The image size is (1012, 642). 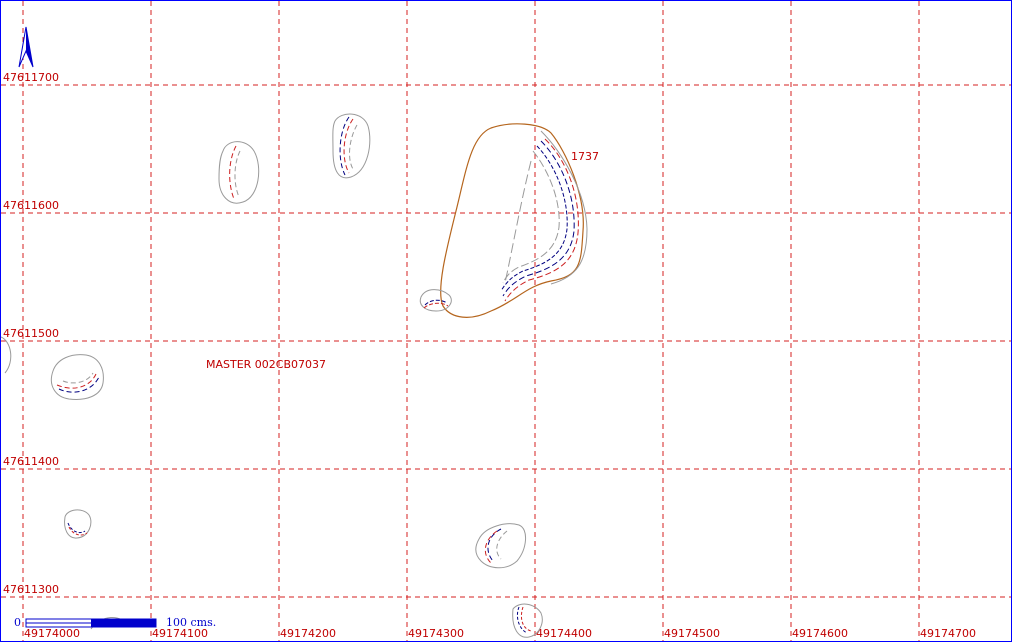 I want to click on y-label: 47611700, so click(x=31, y=77).